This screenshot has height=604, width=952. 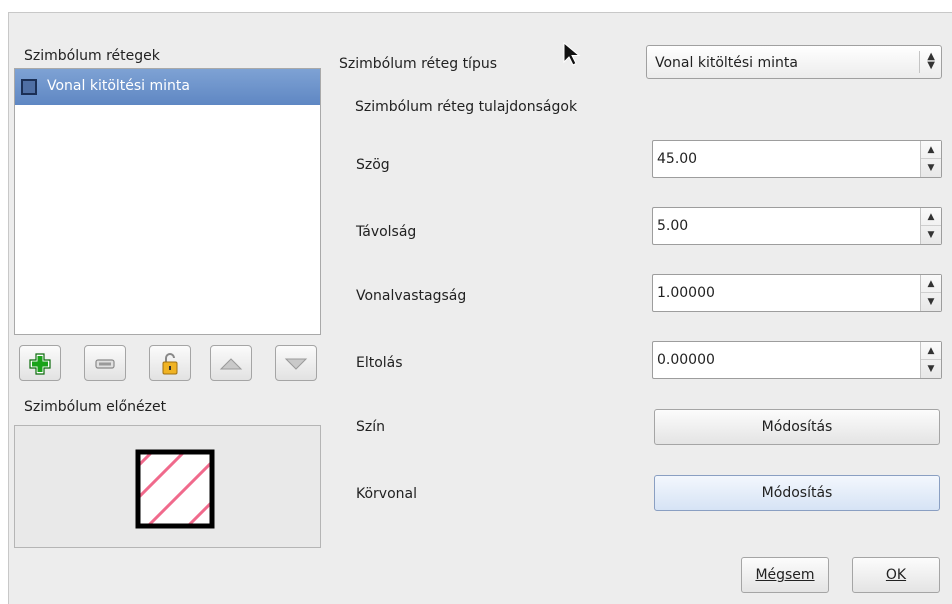 I want to click on ok-button: OK, so click(x=896, y=575).